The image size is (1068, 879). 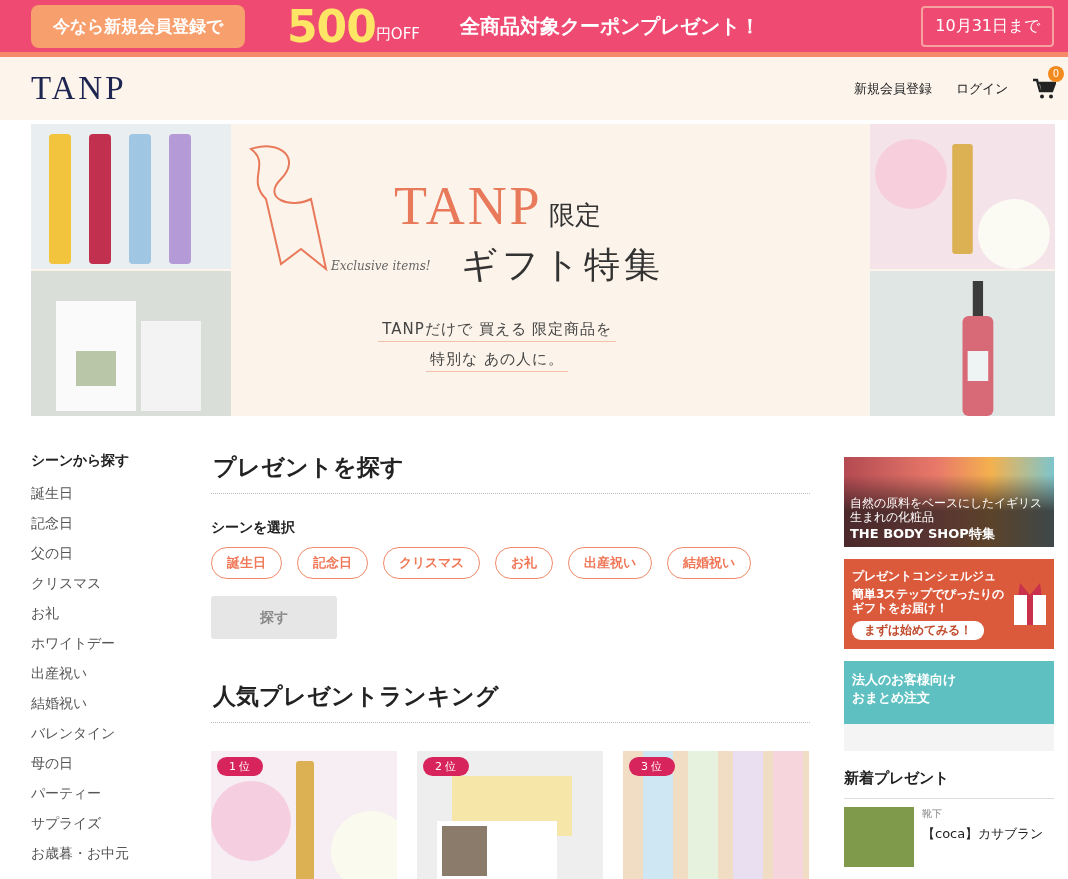 I want to click on scene-link: お歳暮・お中元, so click(x=121, y=853).